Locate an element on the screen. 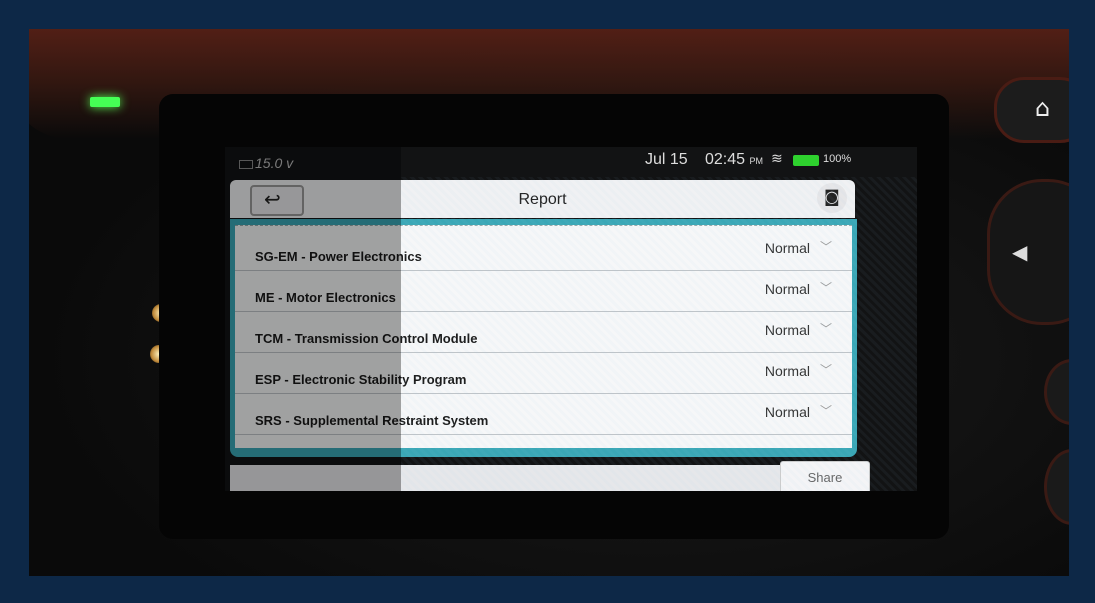 The width and height of the screenshot is (1095, 603). title-bar: ↩ Report is located at coordinates (542, 199).